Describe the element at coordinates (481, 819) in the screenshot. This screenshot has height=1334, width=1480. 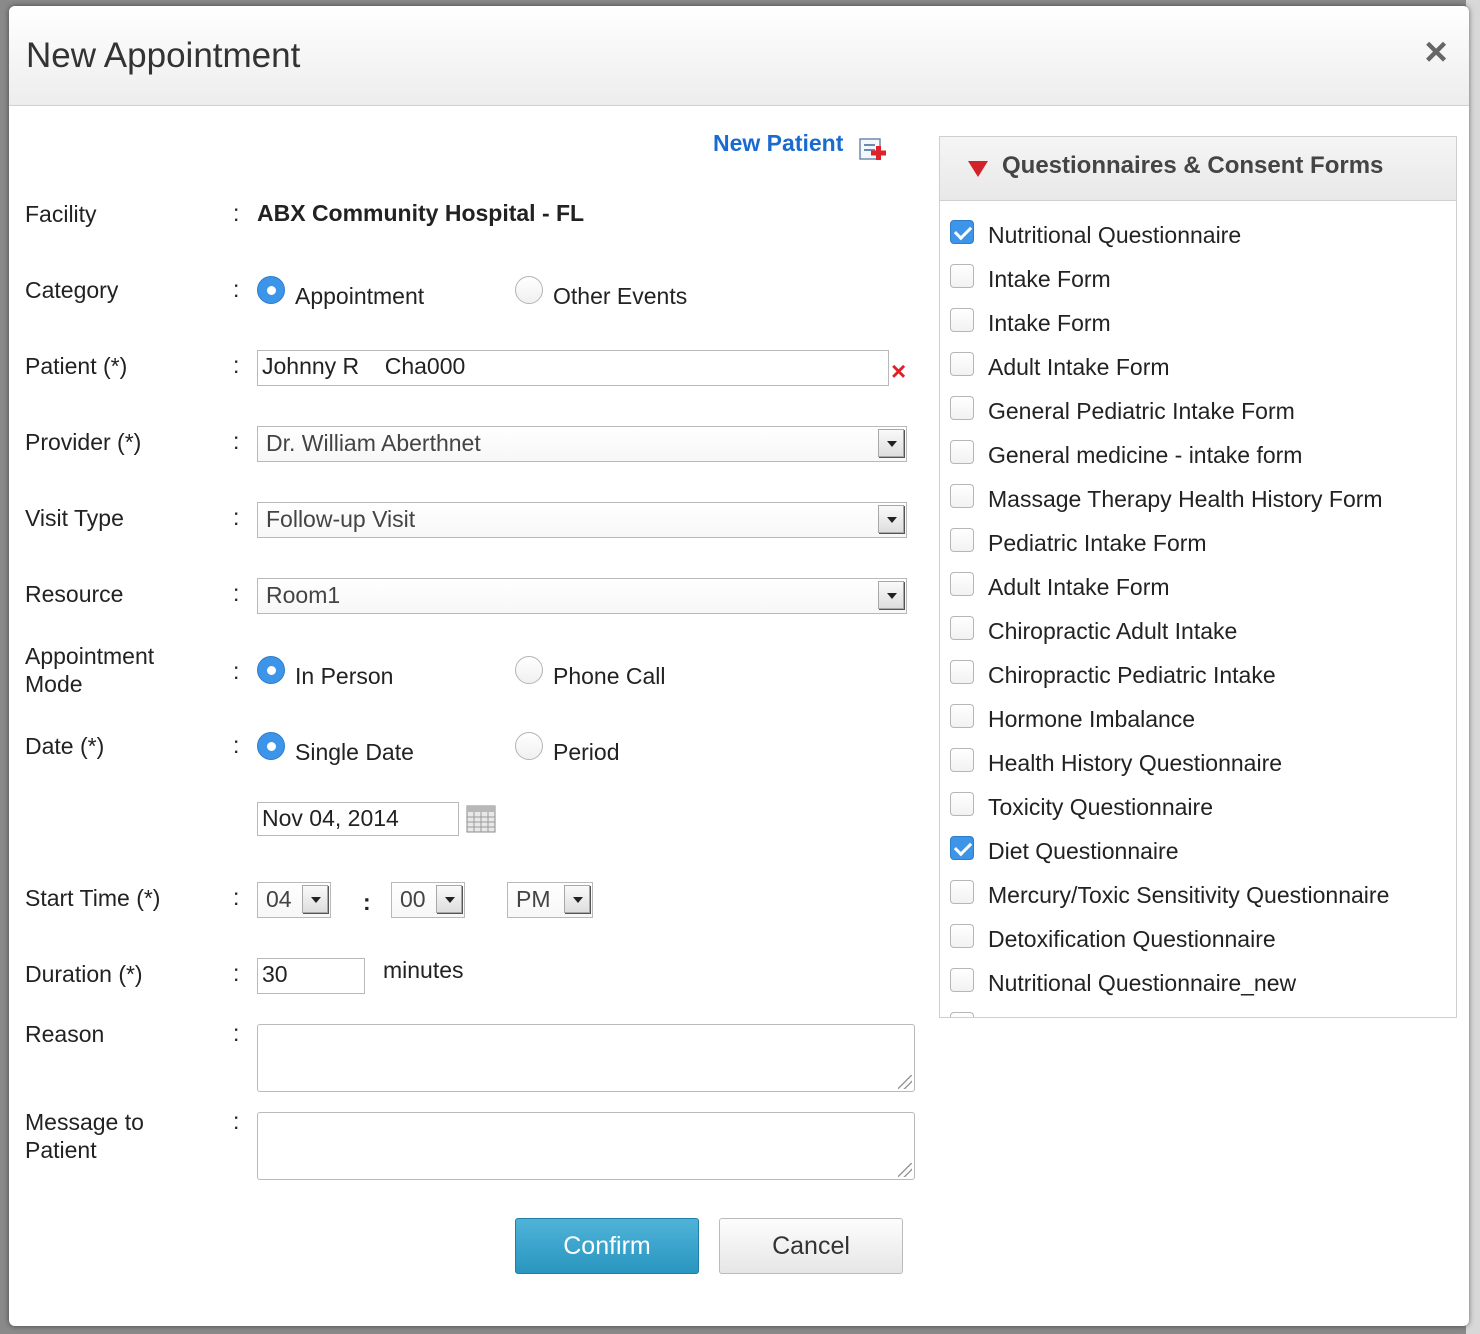
I see `calendar-icon` at that location.